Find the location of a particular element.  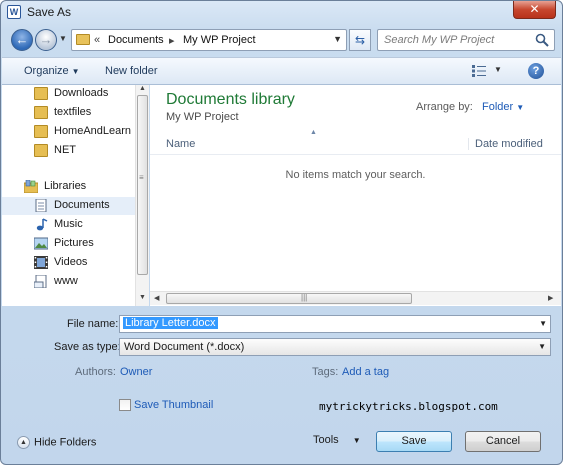

breadcrumb-my-wp-project: My WP Project is located at coordinates (219, 40).